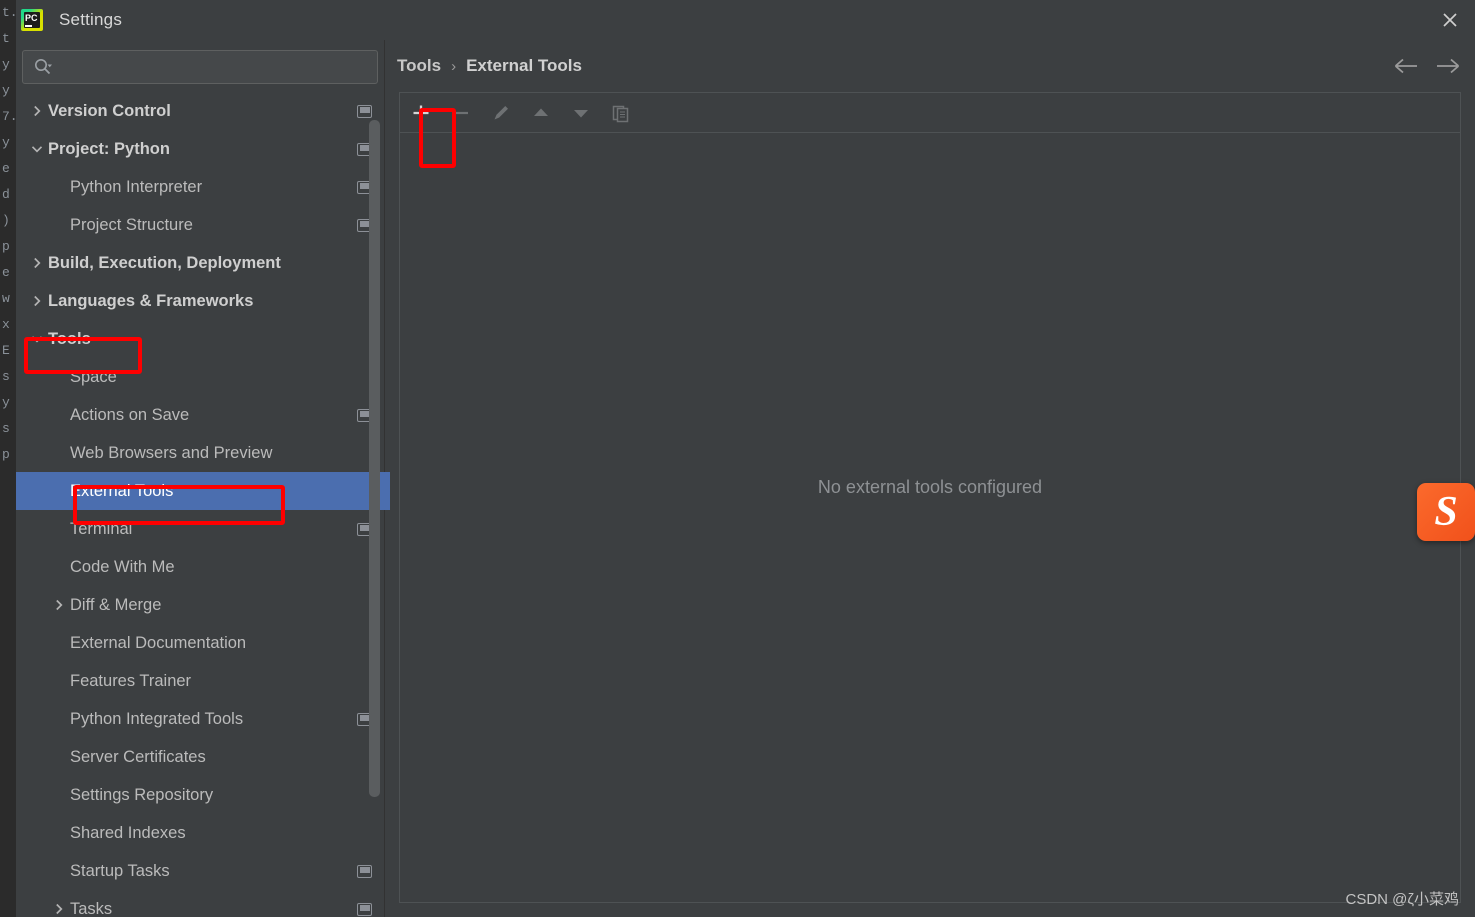 This screenshot has height=917, width=1475. I want to click on remove-button, so click(461, 113).